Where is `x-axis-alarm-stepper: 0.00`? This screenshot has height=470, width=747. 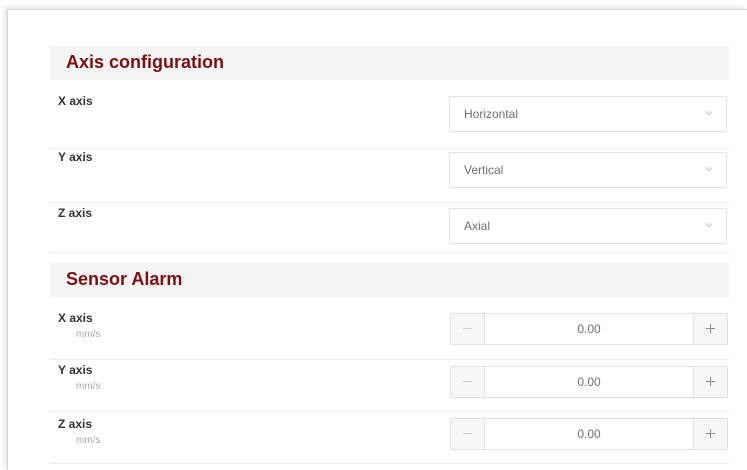 x-axis-alarm-stepper: 0.00 is located at coordinates (589, 329).